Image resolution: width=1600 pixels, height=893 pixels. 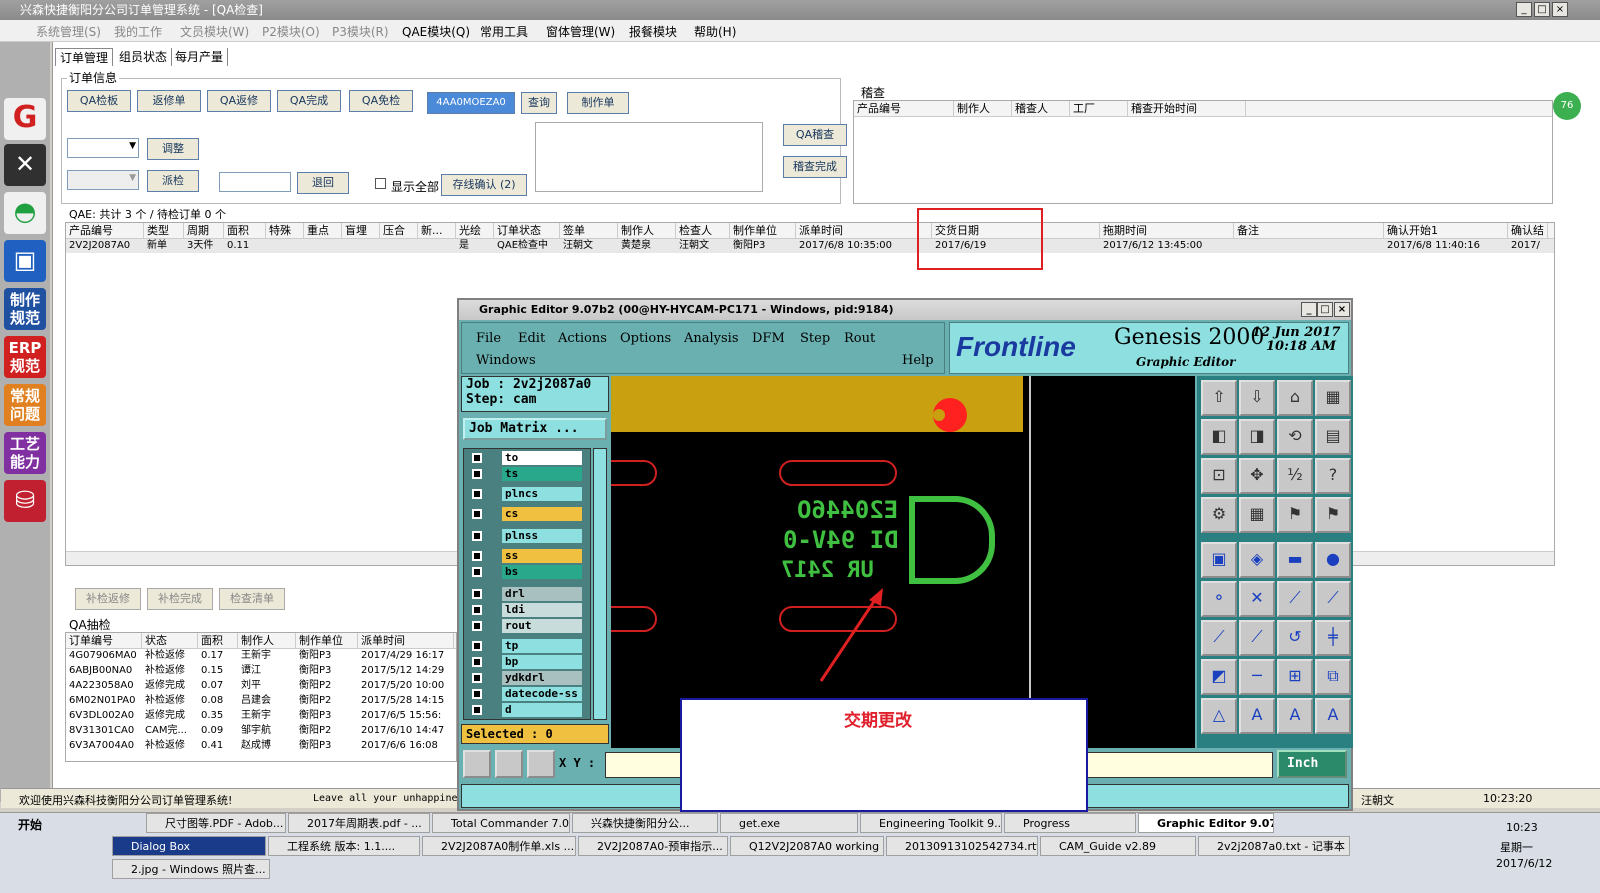 I want to click on layer-item: d, so click(x=527, y=710).